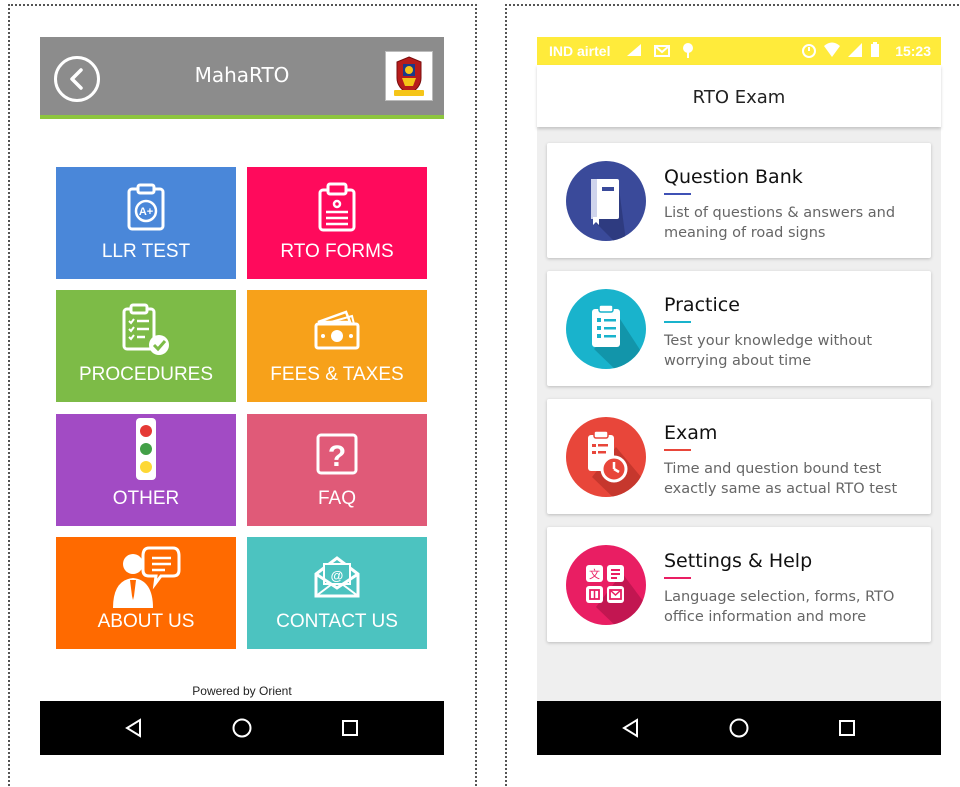  Describe the element at coordinates (634, 50) in the screenshot. I see `signal-sparkle-icon` at that location.